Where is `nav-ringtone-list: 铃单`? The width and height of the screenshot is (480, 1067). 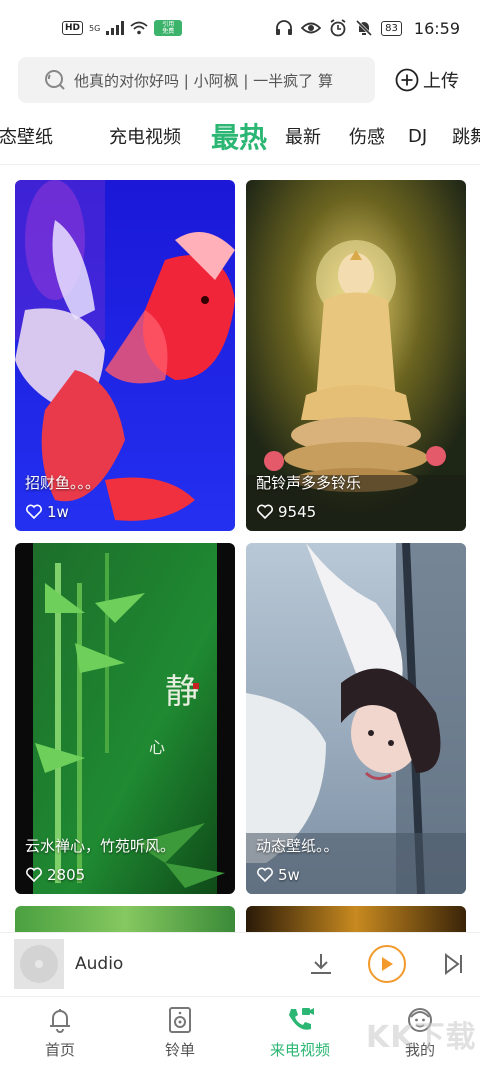 nav-ringtone-list: 铃单 is located at coordinates (180, 1032).